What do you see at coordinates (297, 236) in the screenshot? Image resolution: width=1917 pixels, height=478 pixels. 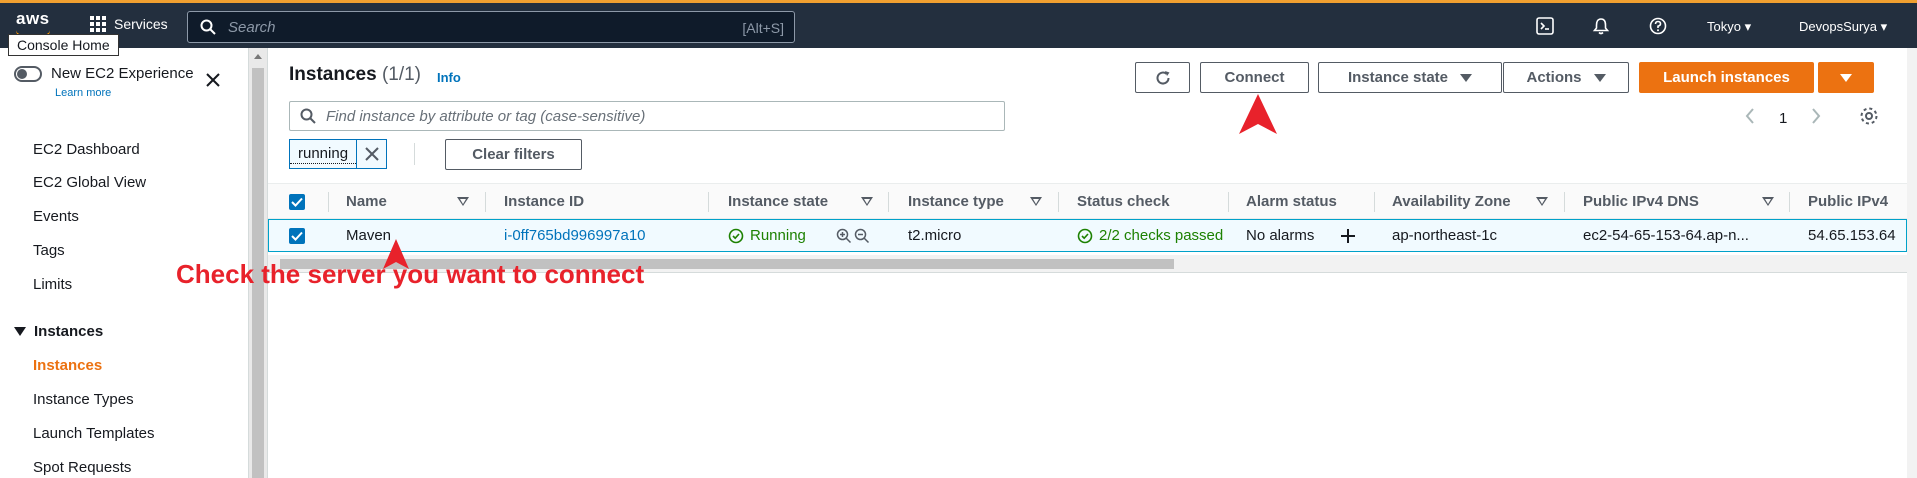 I see `row-checkbox` at bounding box center [297, 236].